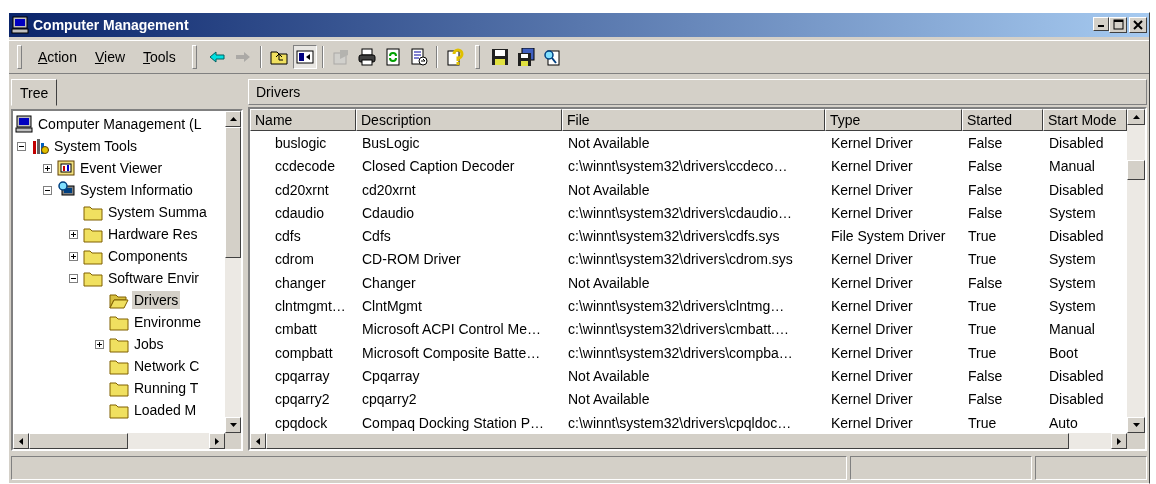 The width and height of the screenshot is (1156, 484). I want to click on column-header: Start Mode, so click(1085, 120).